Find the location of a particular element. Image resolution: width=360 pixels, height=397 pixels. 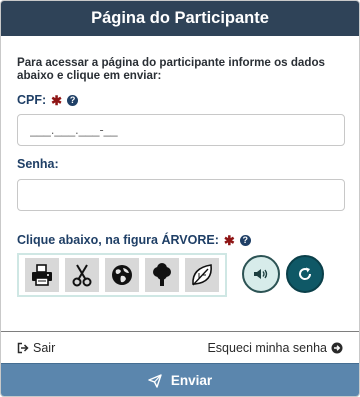

captcha-option-globe is located at coordinates (122, 275).